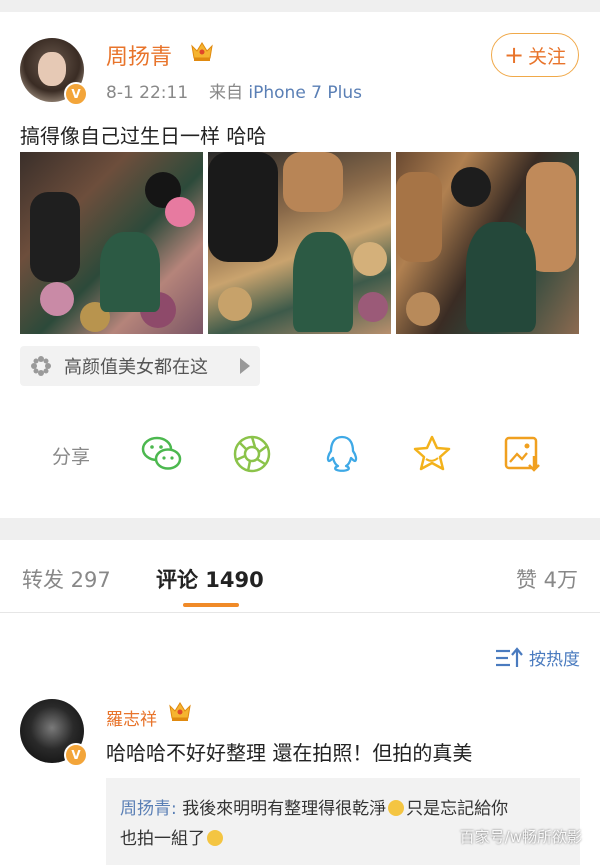 The width and height of the screenshot is (600, 865). Describe the element at coordinates (225, 93) in the screenshot. I see `source-prefix: 来自` at that location.